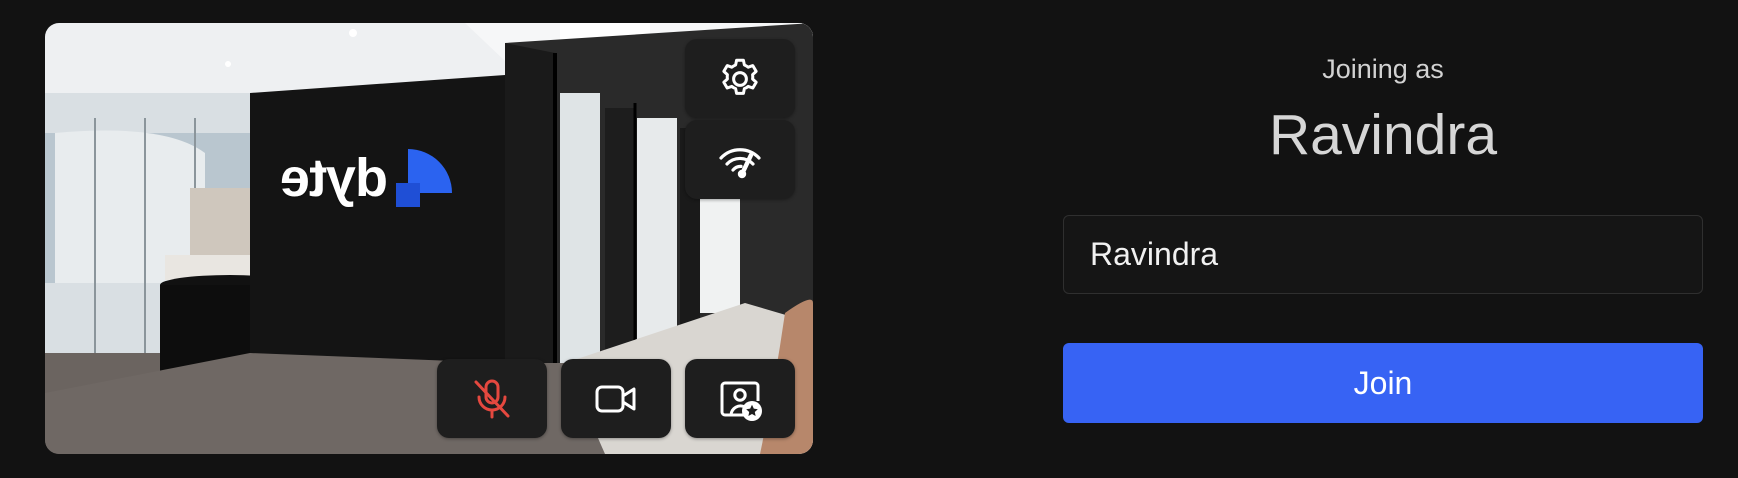 The height and width of the screenshot is (478, 1738). What do you see at coordinates (1383, 383) in the screenshot?
I see `join-button: Join` at bounding box center [1383, 383].